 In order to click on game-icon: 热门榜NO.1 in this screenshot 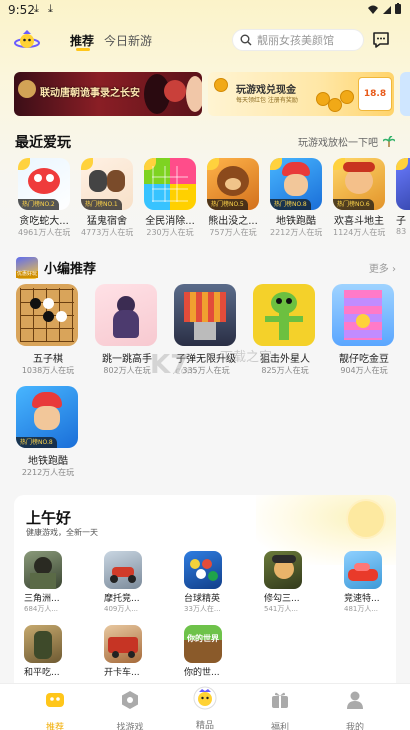, I will do `click(107, 184)`.